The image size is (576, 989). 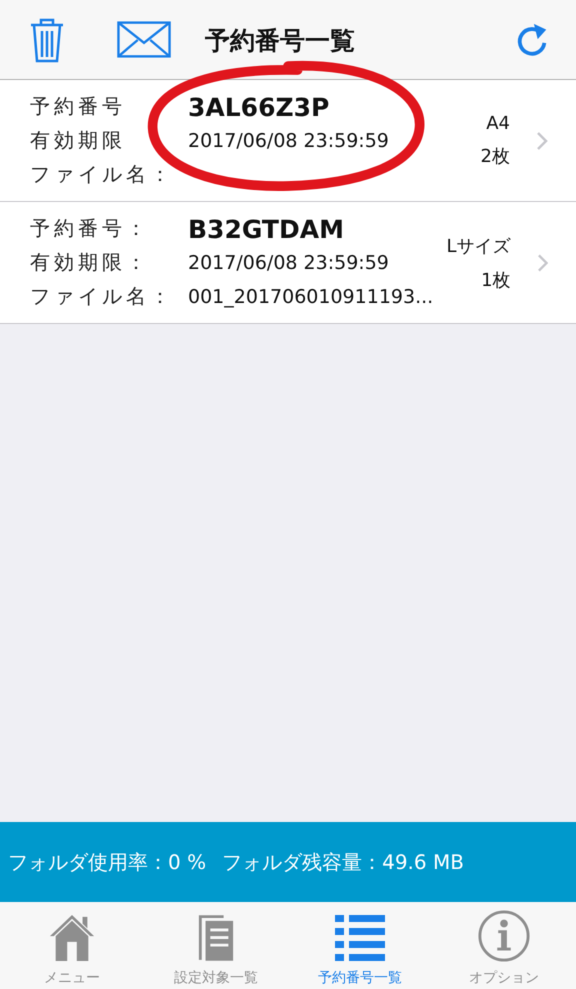 I want to click on mail-icon, so click(x=144, y=39).